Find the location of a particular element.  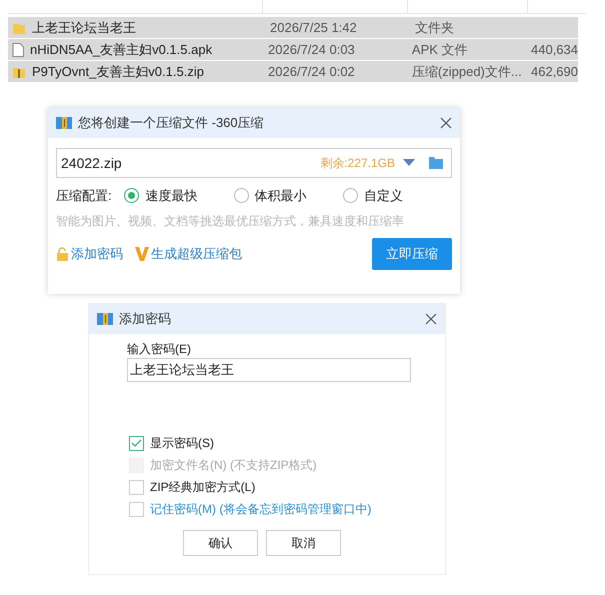

radio-option: 体积最小 is located at coordinates (288, 196).